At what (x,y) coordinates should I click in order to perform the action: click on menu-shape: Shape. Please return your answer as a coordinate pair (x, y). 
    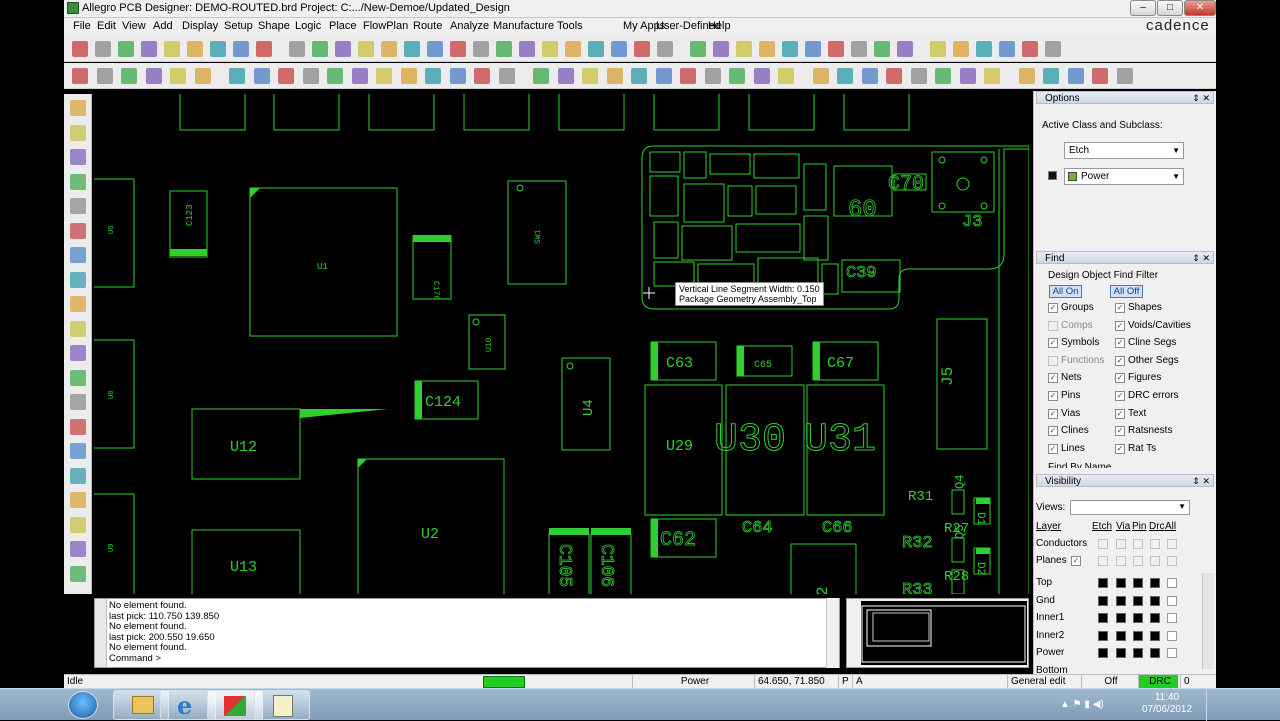
    Looking at the image, I should click on (274, 26).